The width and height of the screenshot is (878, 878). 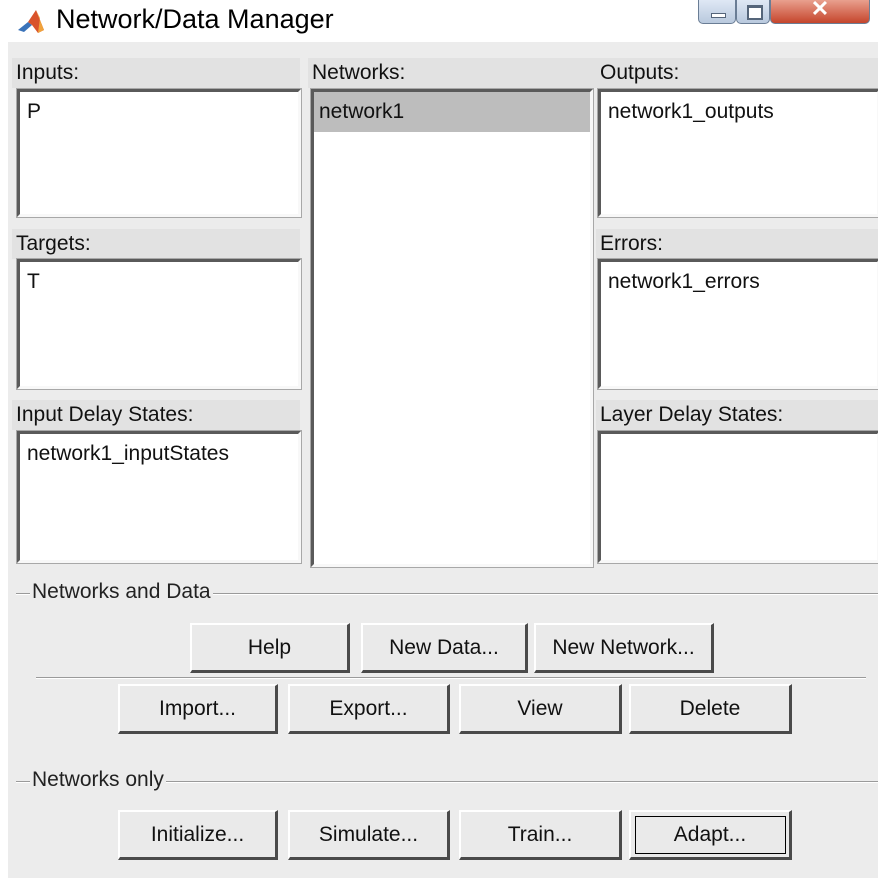 What do you see at coordinates (451, 678) in the screenshot?
I see `button-row-divider` at bounding box center [451, 678].